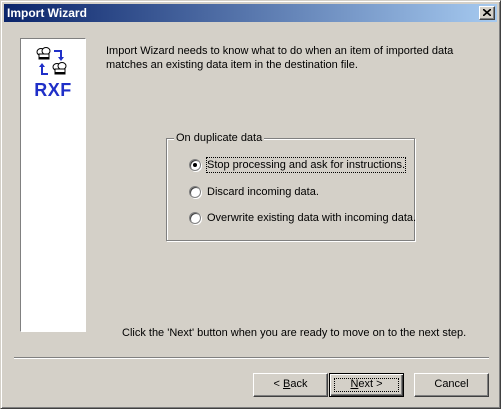 This screenshot has width=501, height=409. I want to click on footer-separator, so click(251, 358).